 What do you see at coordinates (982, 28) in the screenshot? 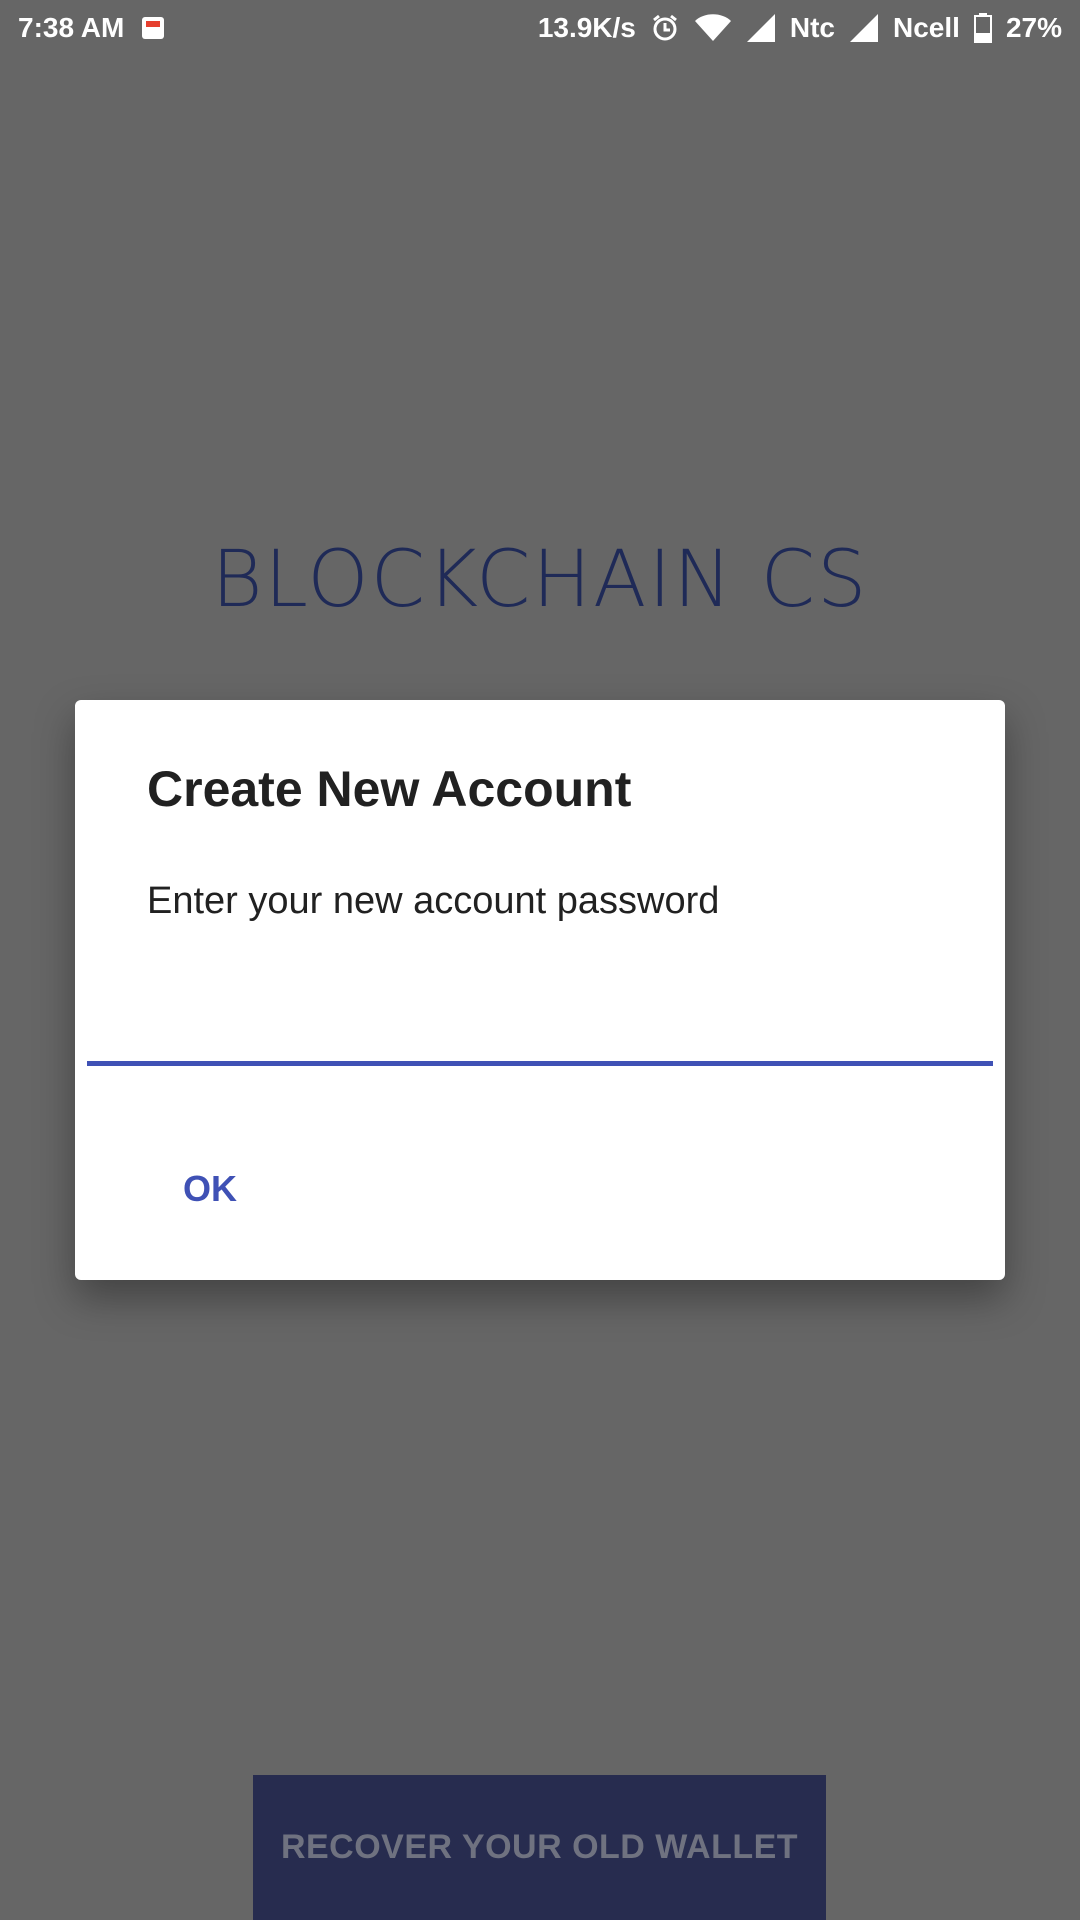
I see `battery-icon` at bounding box center [982, 28].